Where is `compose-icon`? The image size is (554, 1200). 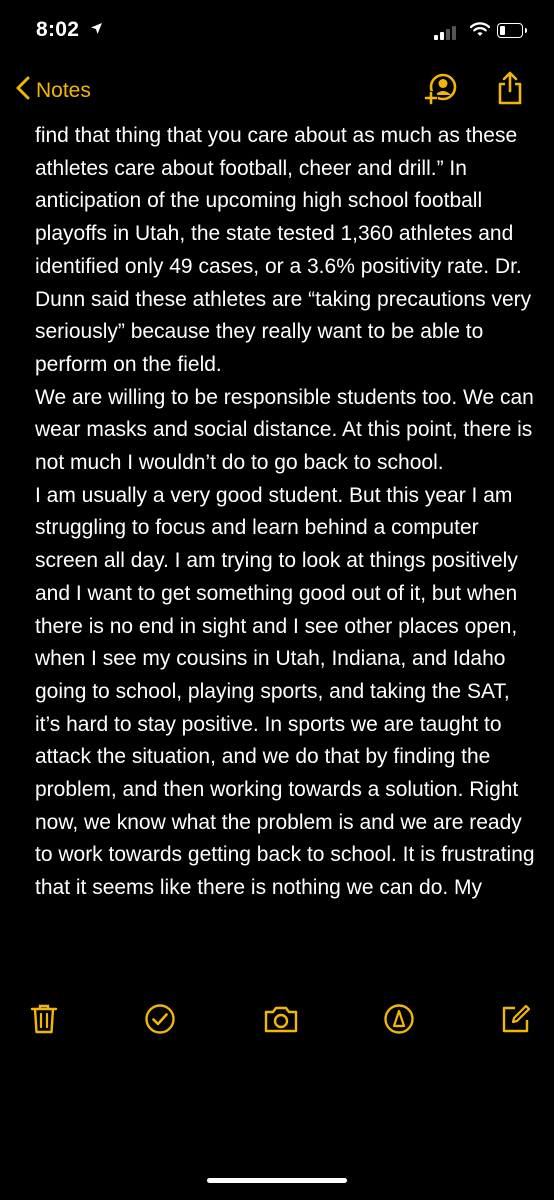
compose-icon is located at coordinates (516, 1021).